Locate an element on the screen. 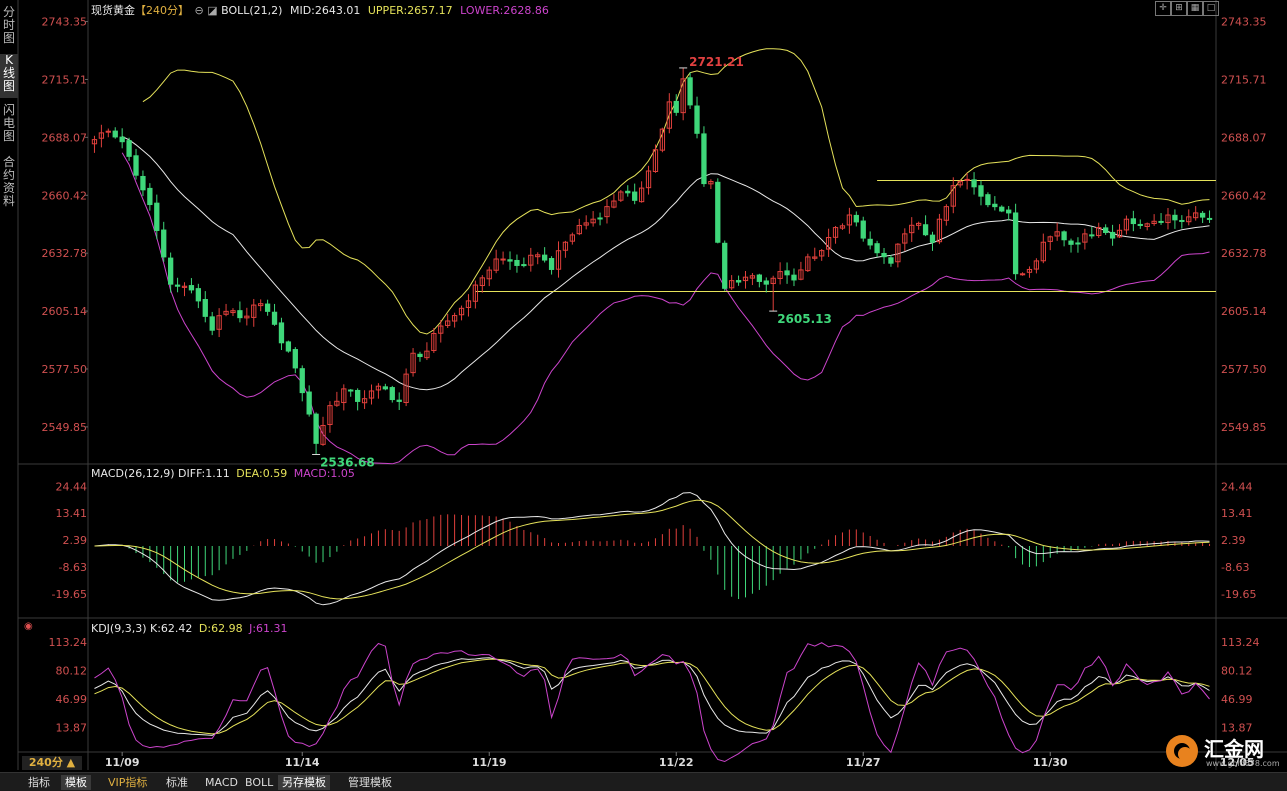  period-button: 240分 ▲ is located at coordinates (52, 763).